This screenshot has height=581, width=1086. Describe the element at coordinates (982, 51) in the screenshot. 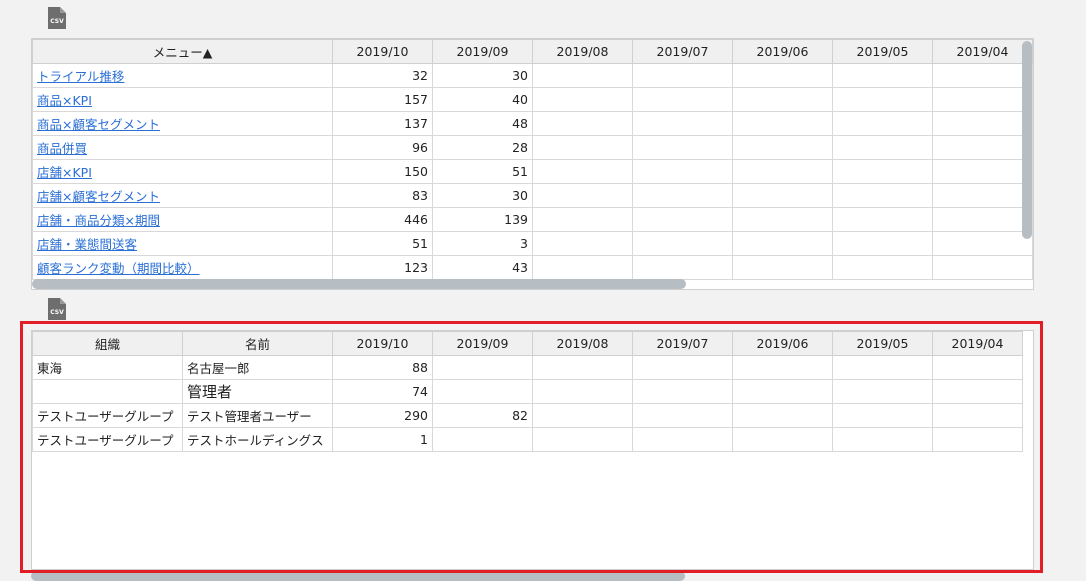

I see `column-header-month: 2019/04` at that location.